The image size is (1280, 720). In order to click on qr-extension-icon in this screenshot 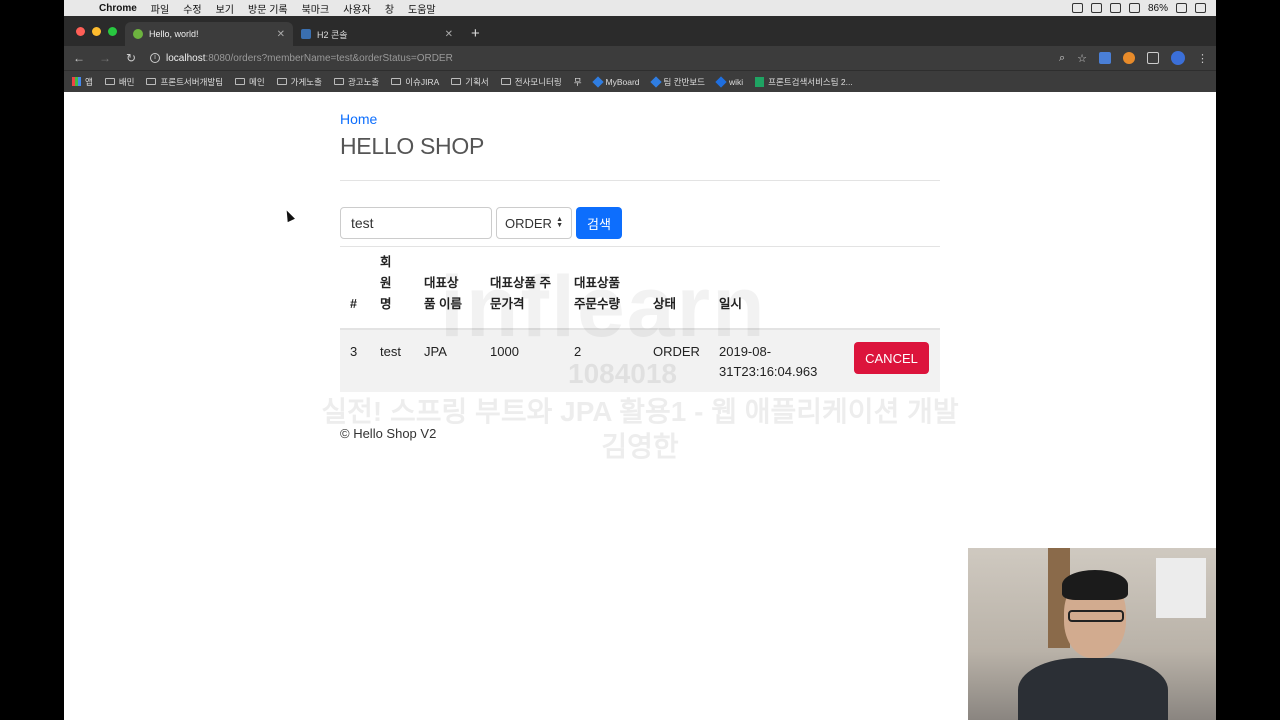, I will do `click(1153, 58)`.